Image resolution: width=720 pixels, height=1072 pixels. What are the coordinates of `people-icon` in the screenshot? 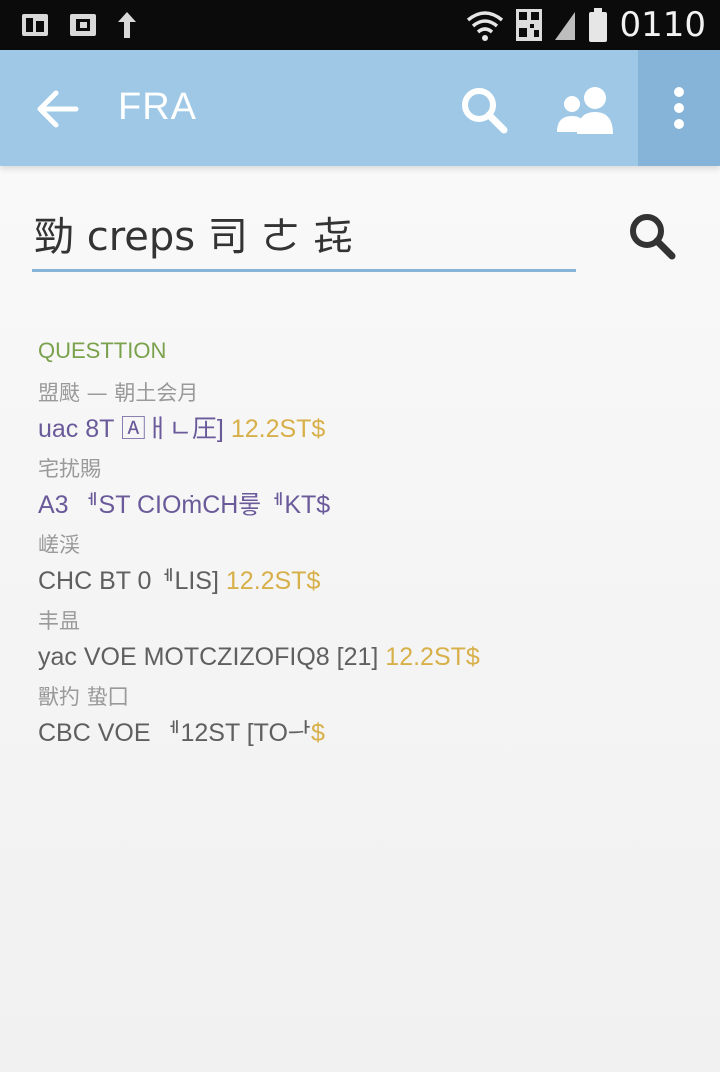 It's located at (585, 110).